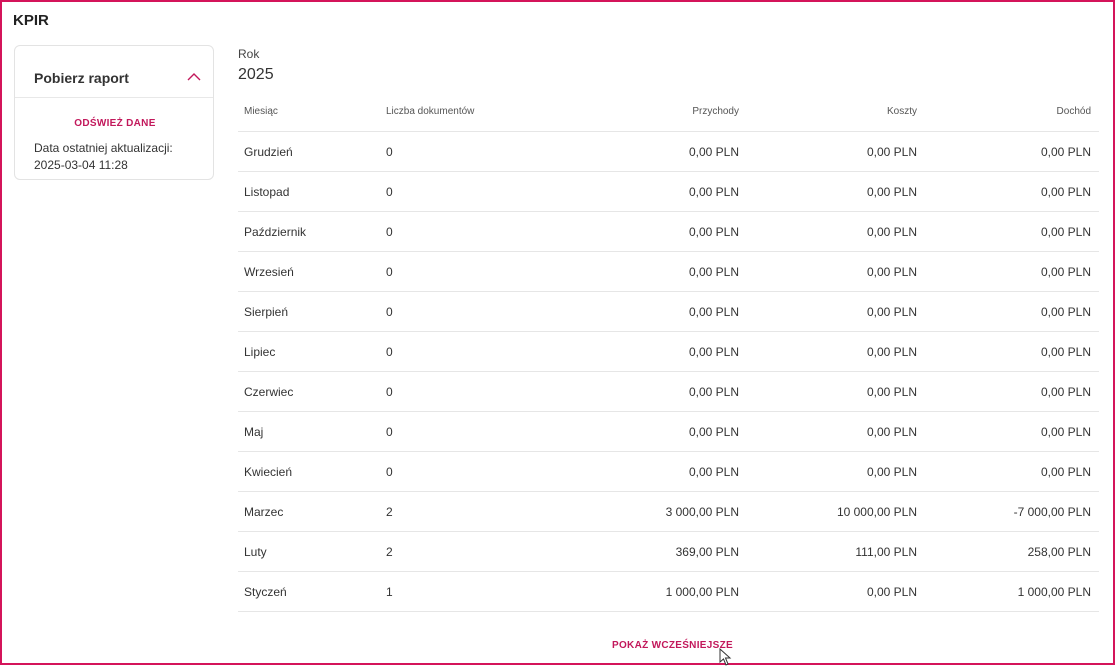  I want to click on table-row: Kwiecień 0 0,00 PLN 0,00 PLN 0,00 PLN, so click(668, 472).